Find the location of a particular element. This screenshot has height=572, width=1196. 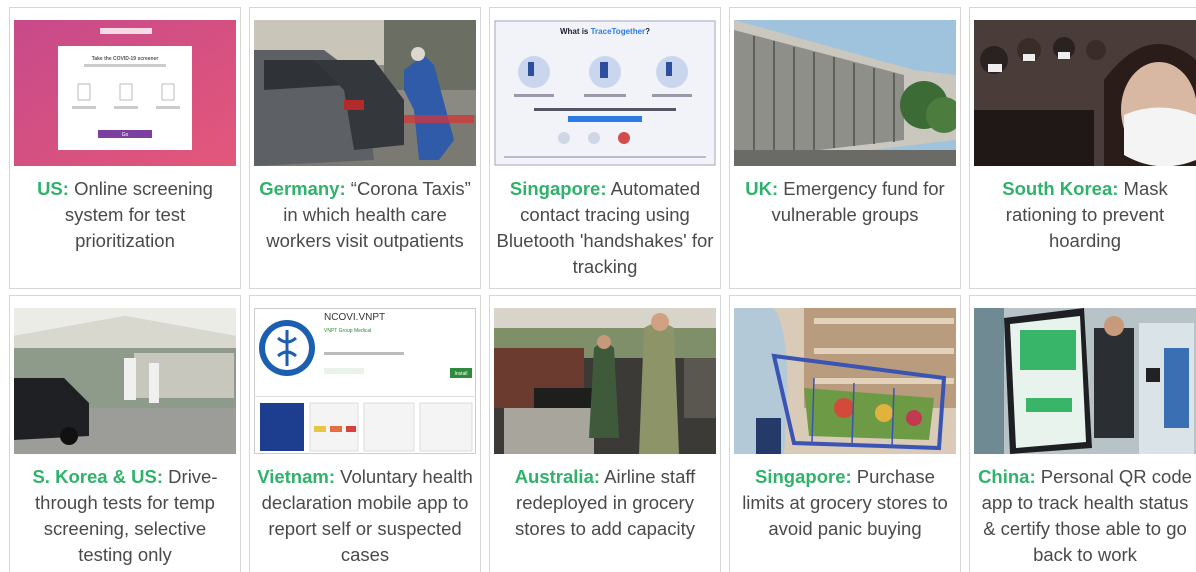

country-label: UK: is located at coordinates (762, 188).